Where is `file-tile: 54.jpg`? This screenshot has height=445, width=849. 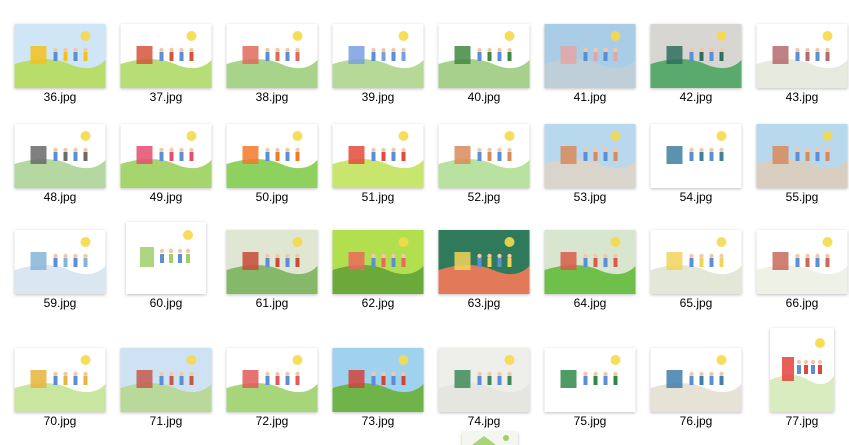
file-tile: 54.jpg is located at coordinates (696, 158).